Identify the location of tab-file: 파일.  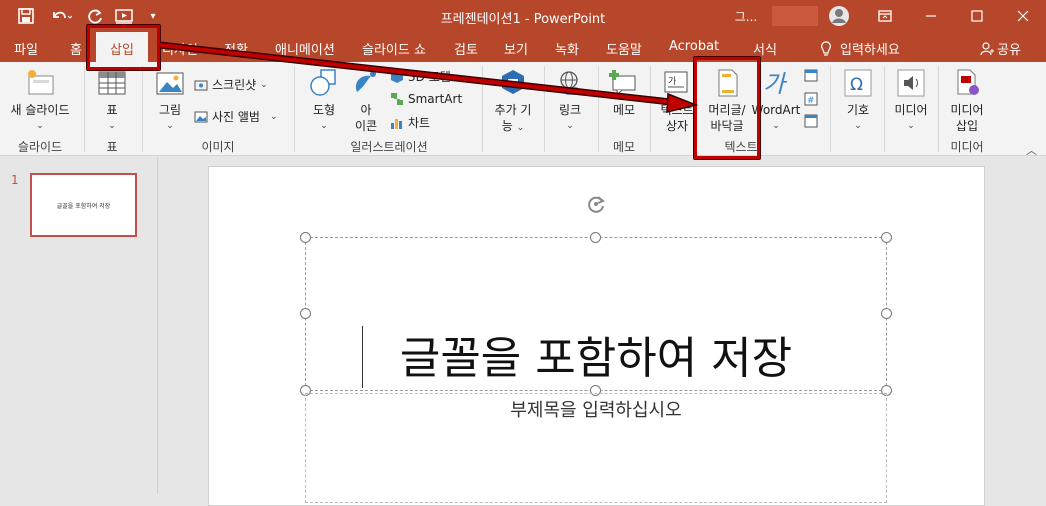
(26, 48).